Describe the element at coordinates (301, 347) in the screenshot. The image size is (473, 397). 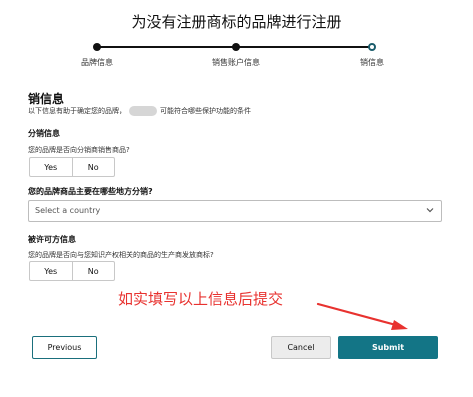
I see `cancel-button: Cancel` at that location.